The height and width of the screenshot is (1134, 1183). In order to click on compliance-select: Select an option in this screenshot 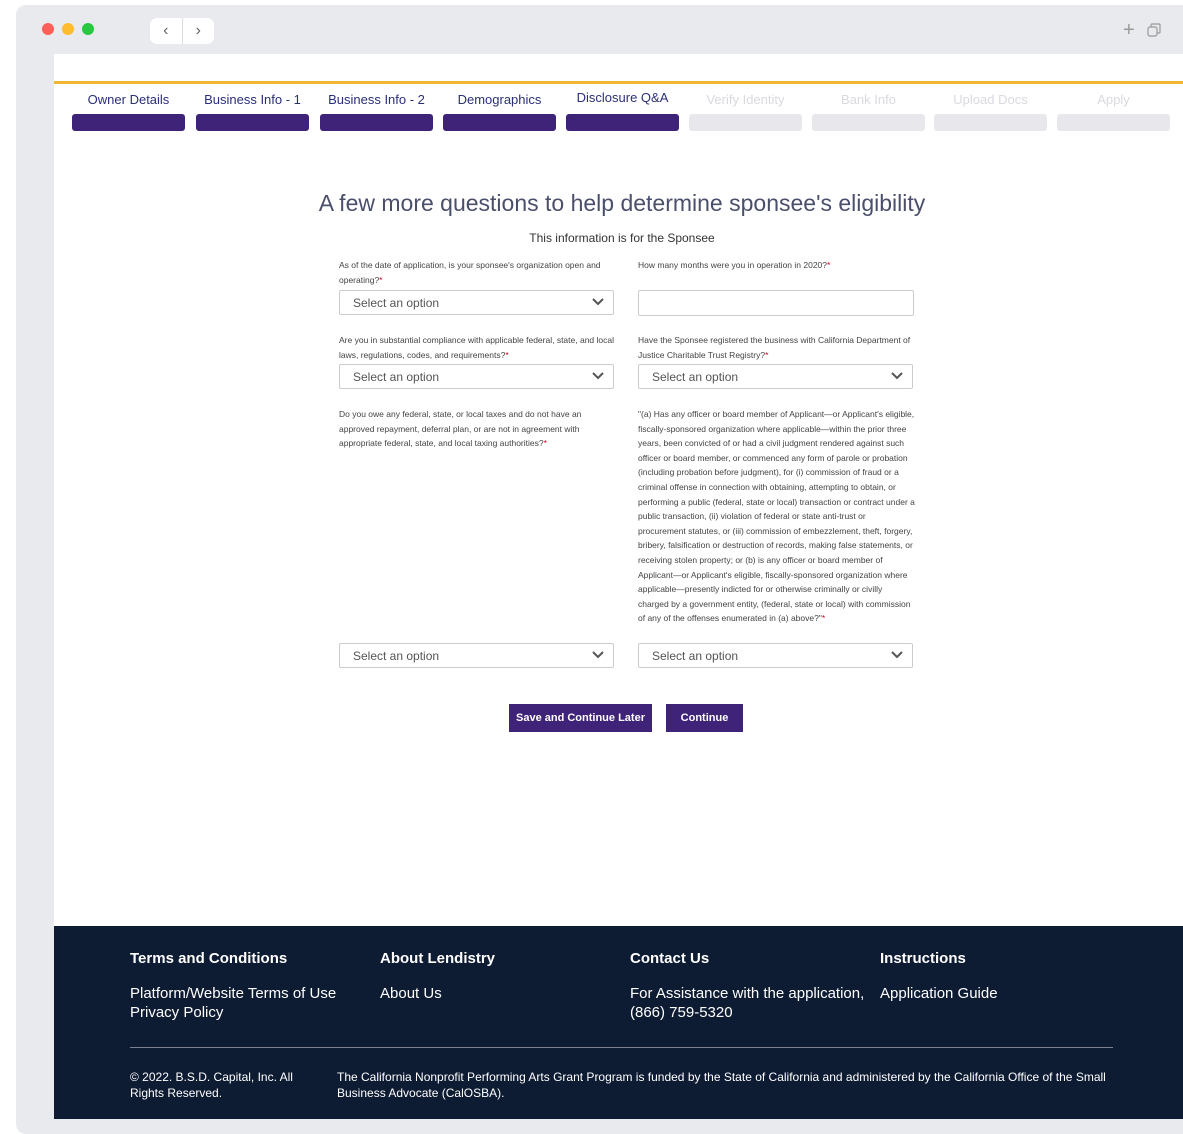, I will do `click(476, 376)`.